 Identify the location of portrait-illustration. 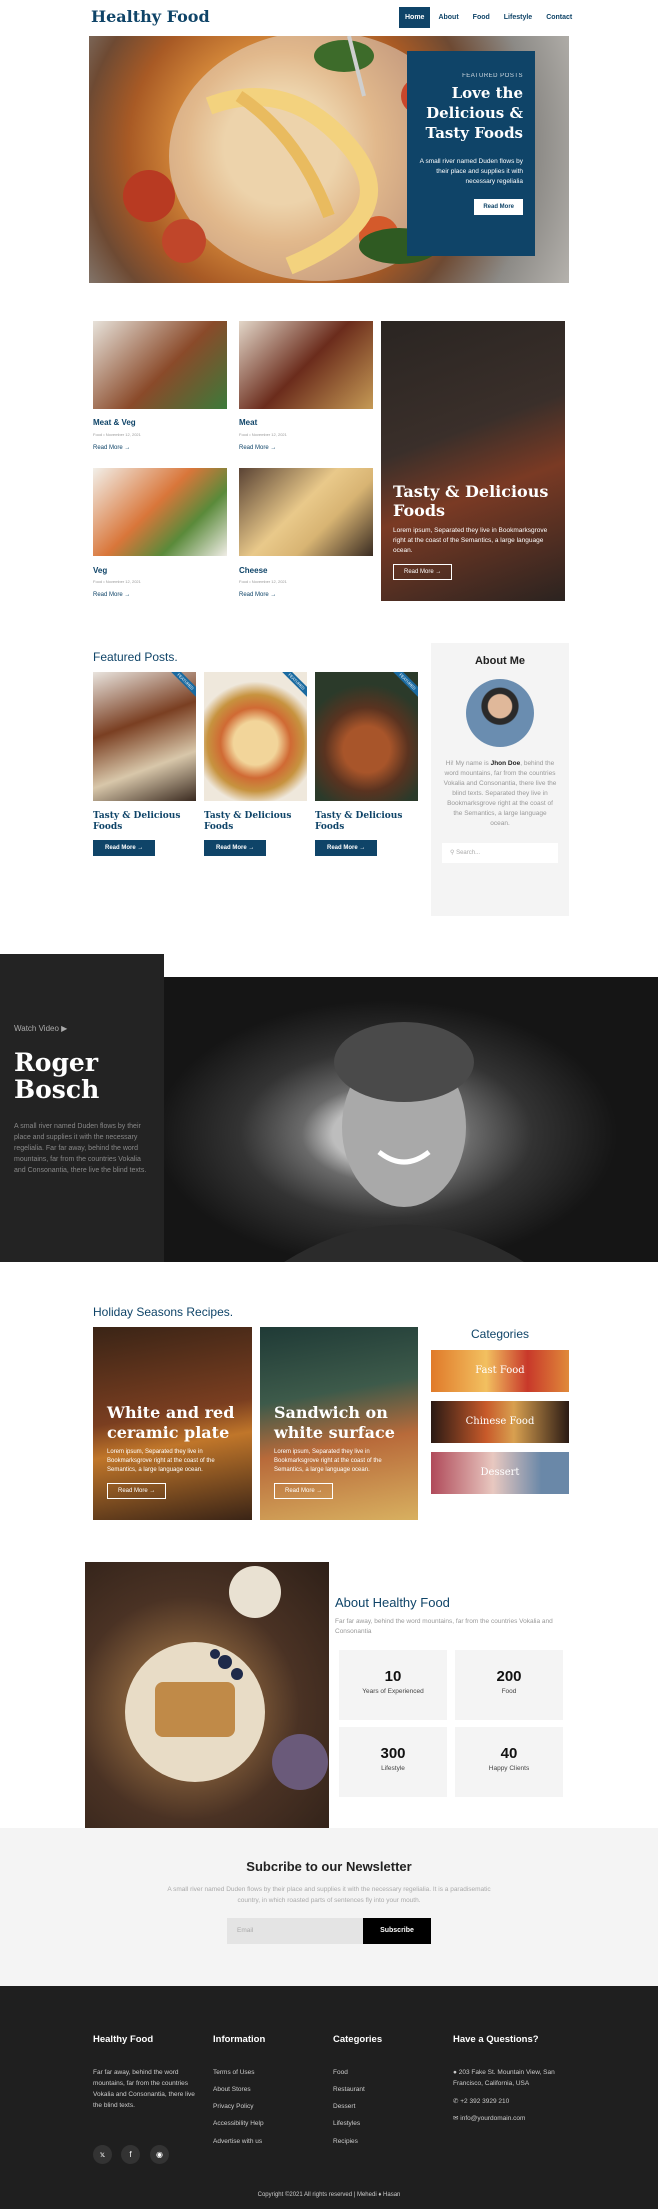
(404, 1142).